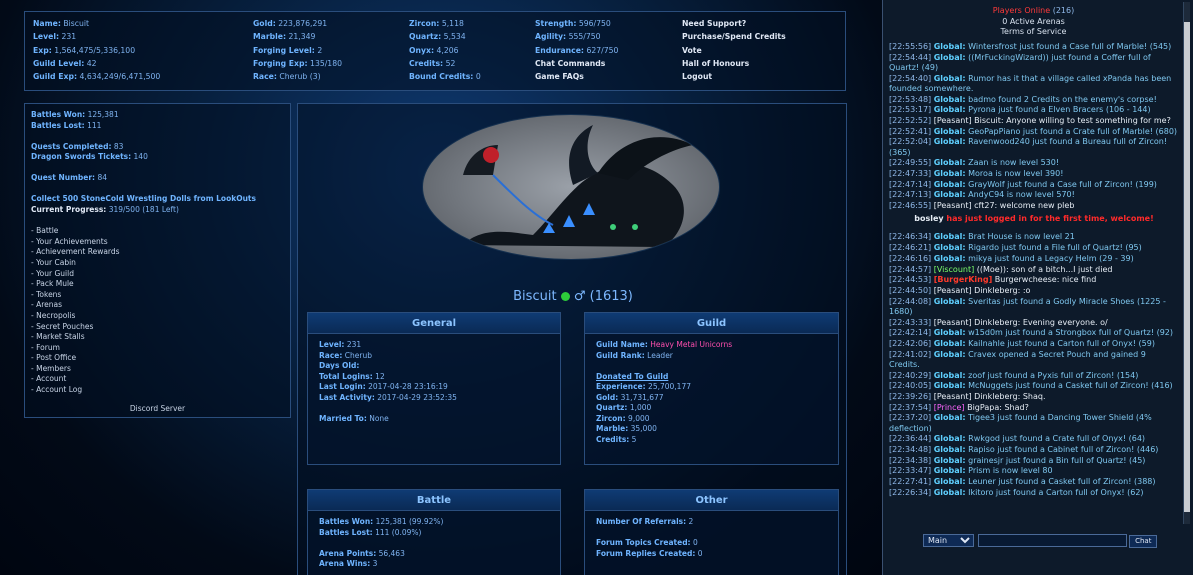 This screenshot has height=575, width=1193. Describe the element at coordinates (157, 348) in the screenshot. I see `nav-item: - Forum` at that location.